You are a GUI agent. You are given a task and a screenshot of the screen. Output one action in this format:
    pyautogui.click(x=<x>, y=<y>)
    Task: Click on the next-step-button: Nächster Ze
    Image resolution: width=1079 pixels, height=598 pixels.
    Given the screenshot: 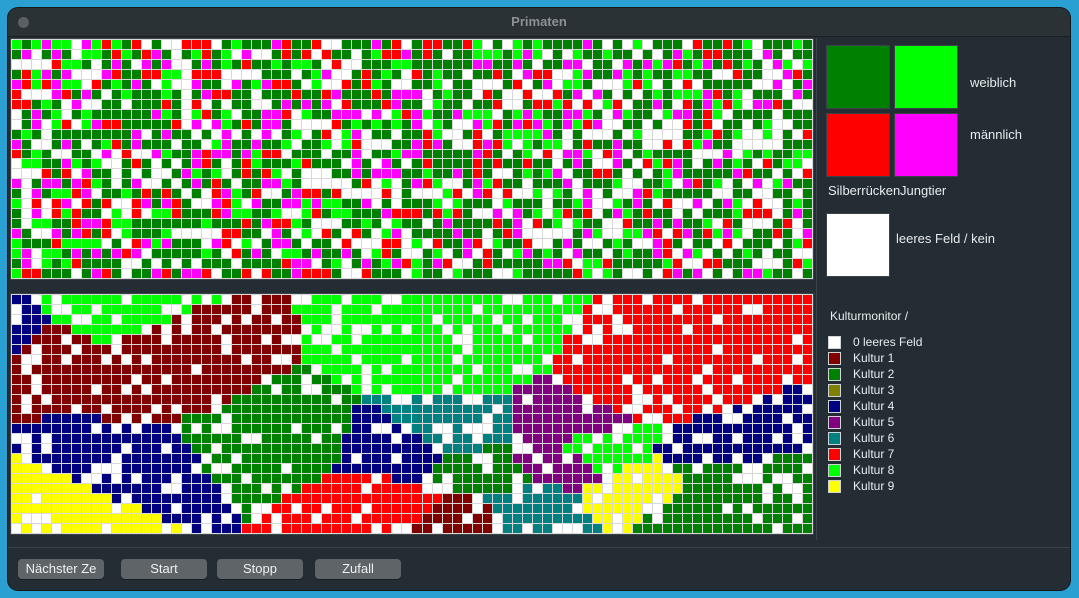 What is the action you would take?
    pyautogui.click(x=61, y=569)
    